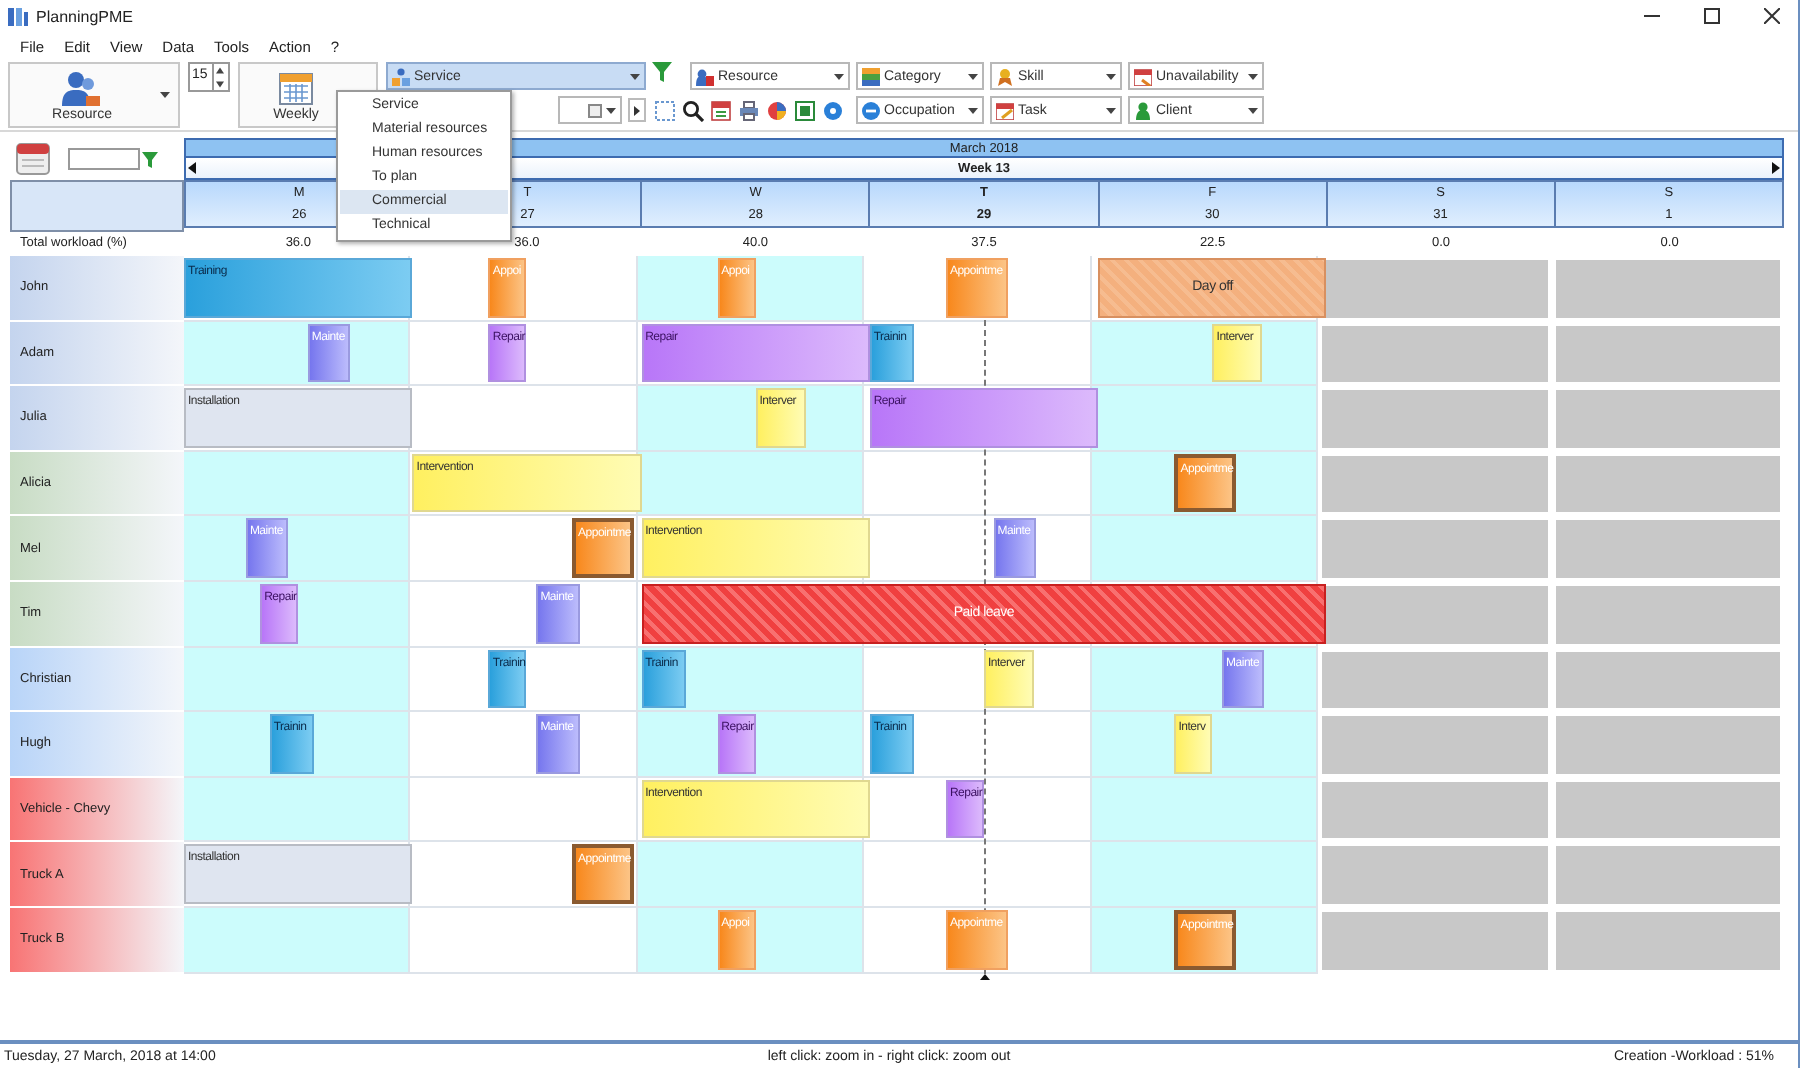  I want to click on spreadsheet-button, so click(804, 110).